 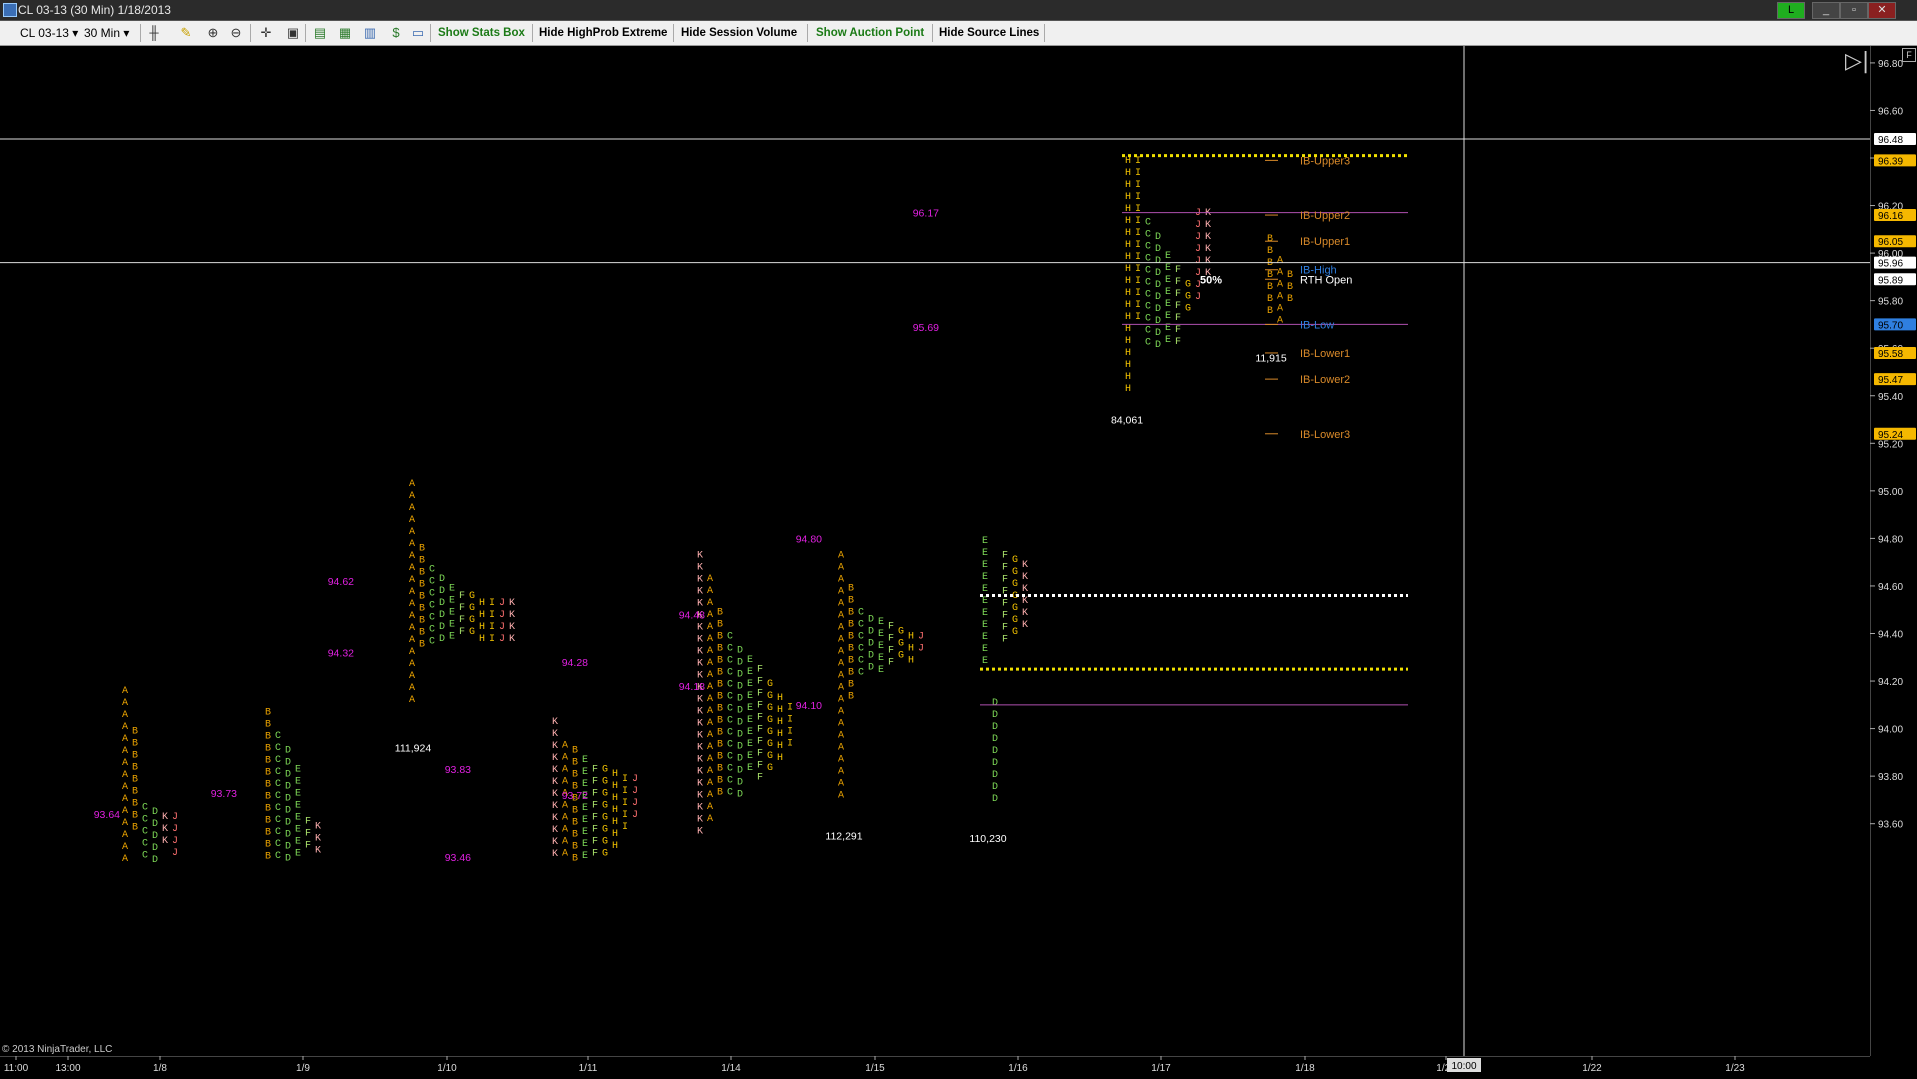 What do you see at coordinates (303, 1068) in the screenshot?
I see `time-tick-label: 1/9` at bounding box center [303, 1068].